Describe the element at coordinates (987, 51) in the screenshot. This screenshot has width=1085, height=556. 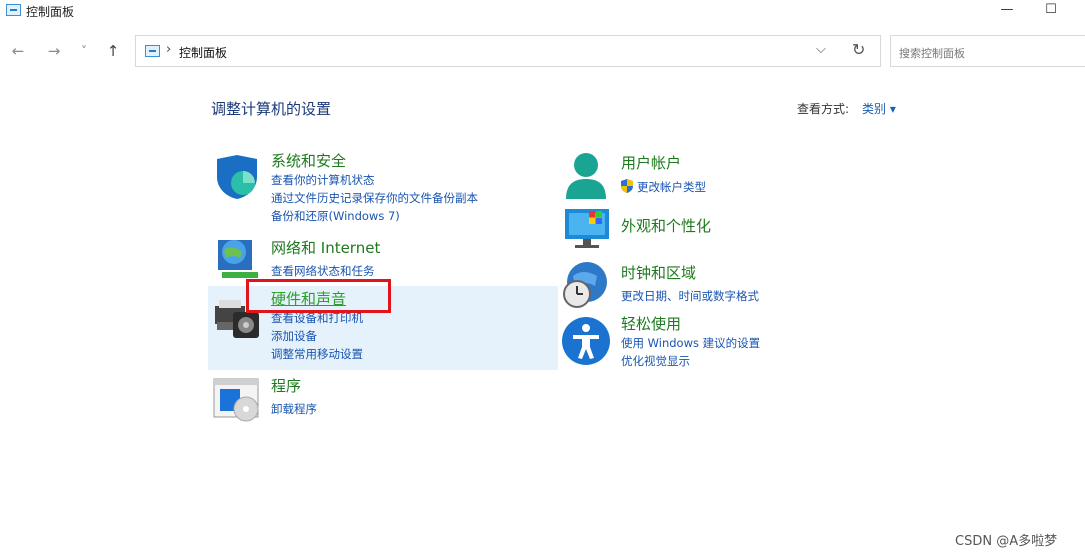
I see `search-input: 搜索控制面板` at that location.